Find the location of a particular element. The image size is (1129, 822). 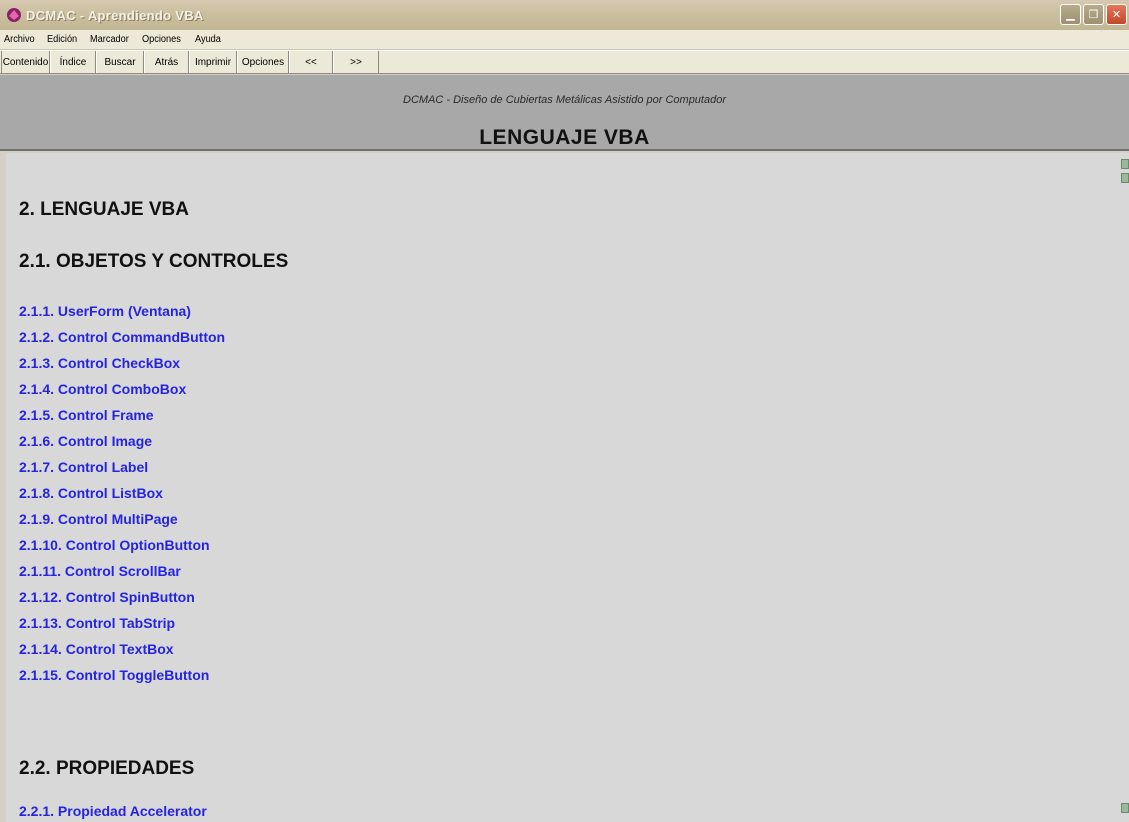

toc-link: 2.1.7. Control Label is located at coordinates (83, 467).